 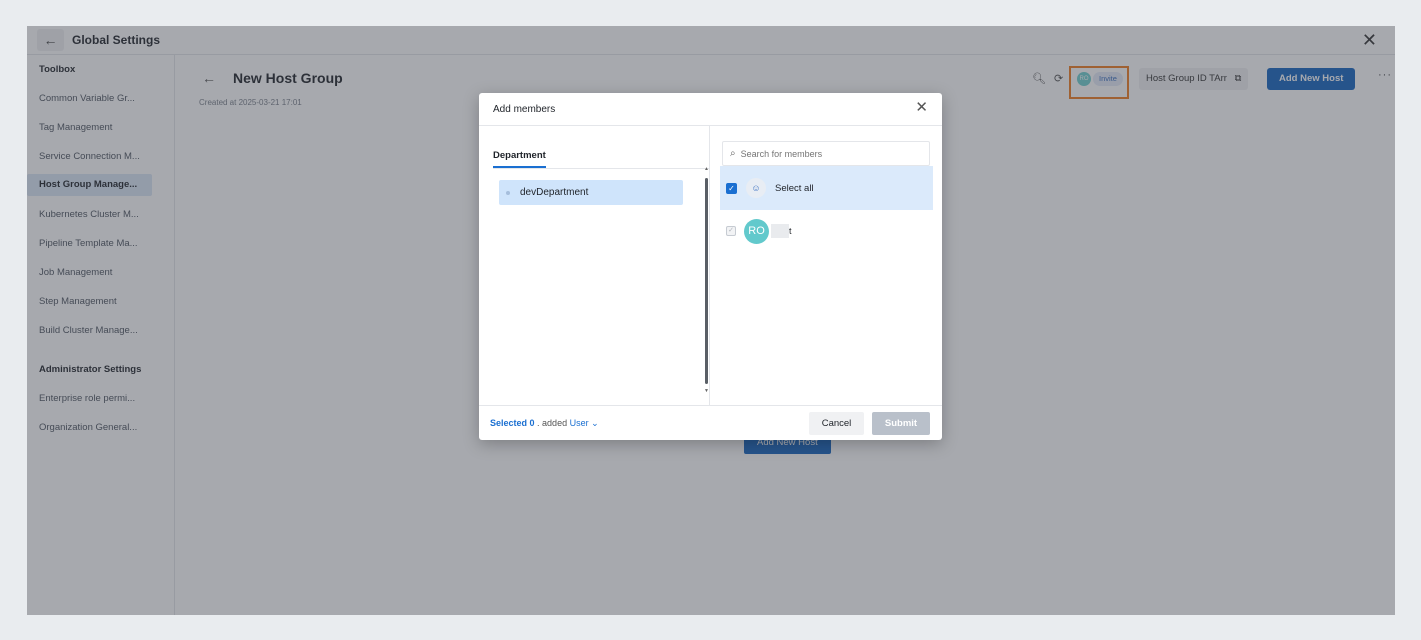 I want to click on member-name: t, so click(x=790, y=231).